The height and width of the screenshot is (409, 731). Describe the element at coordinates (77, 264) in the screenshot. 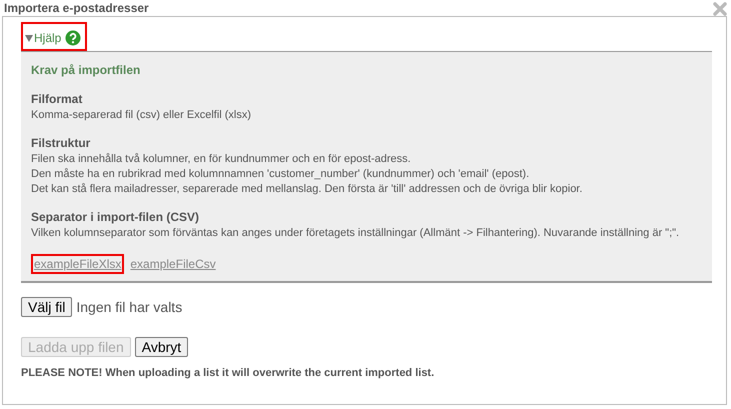

I see `example-file-link: exampleFileXlsx` at that location.